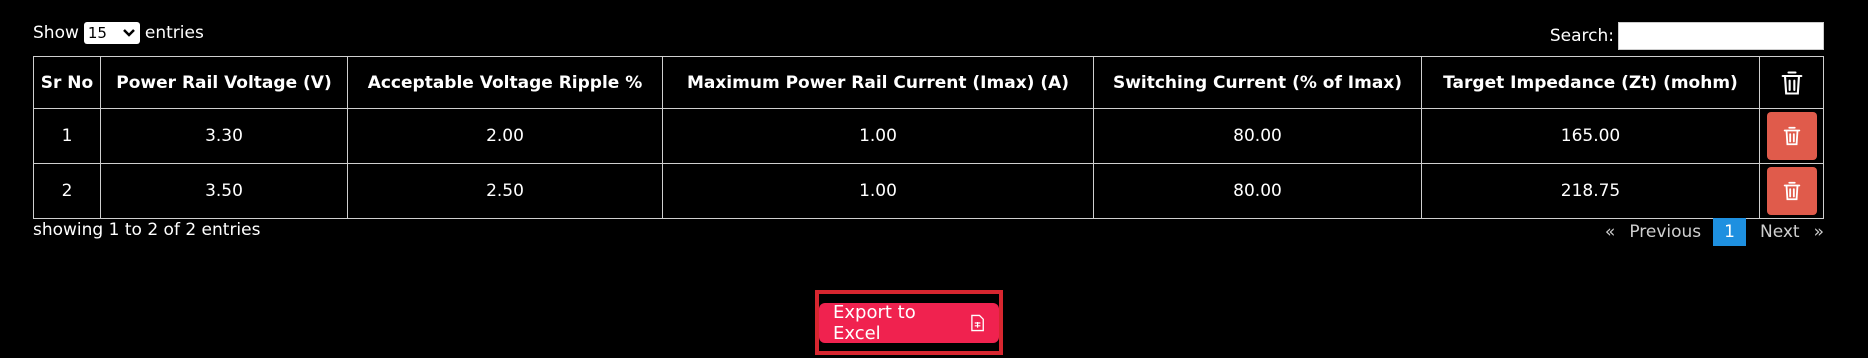  Describe the element at coordinates (505, 191) in the screenshot. I see `cell-ripple: 2.50` at that location.